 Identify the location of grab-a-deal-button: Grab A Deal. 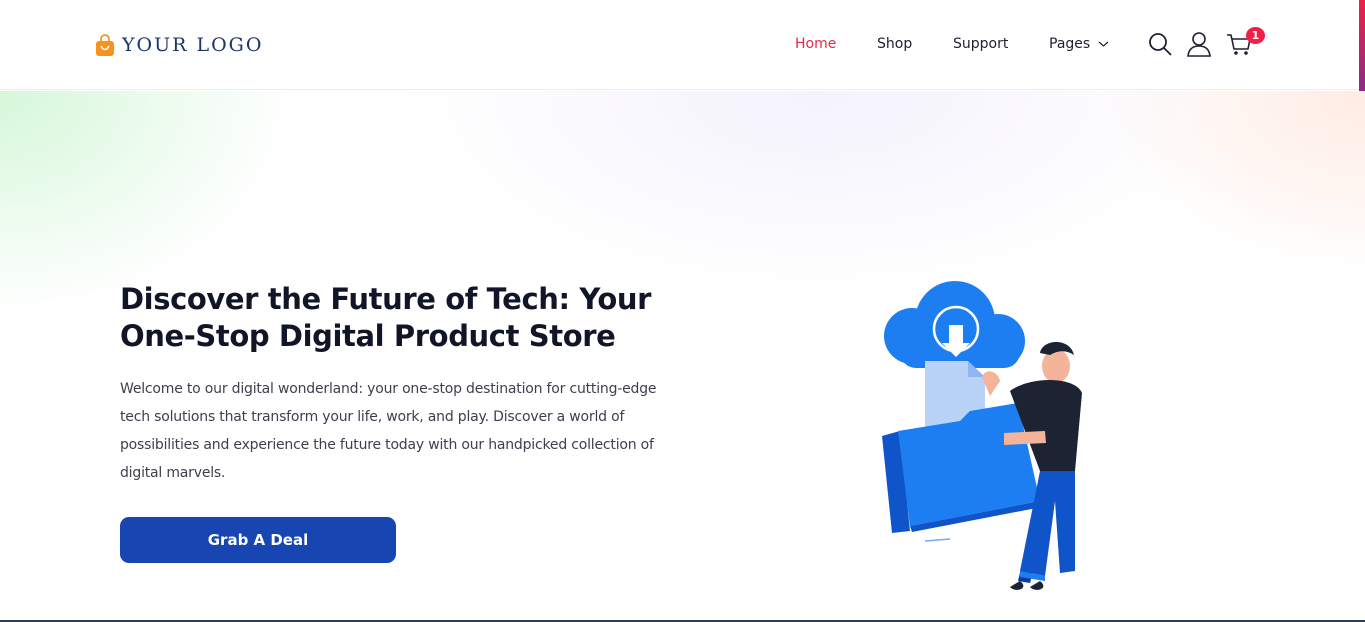
(258, 540).